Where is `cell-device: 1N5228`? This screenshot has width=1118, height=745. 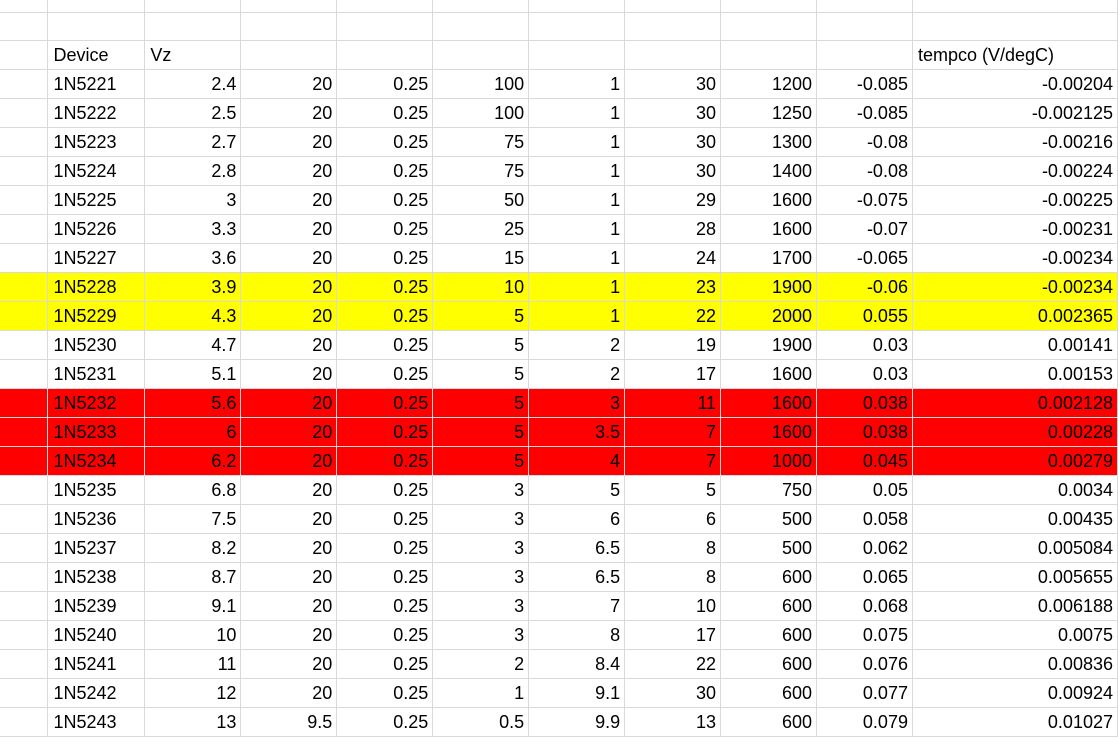
cell-device: 1N5228 is located at coordinates (96, 287).